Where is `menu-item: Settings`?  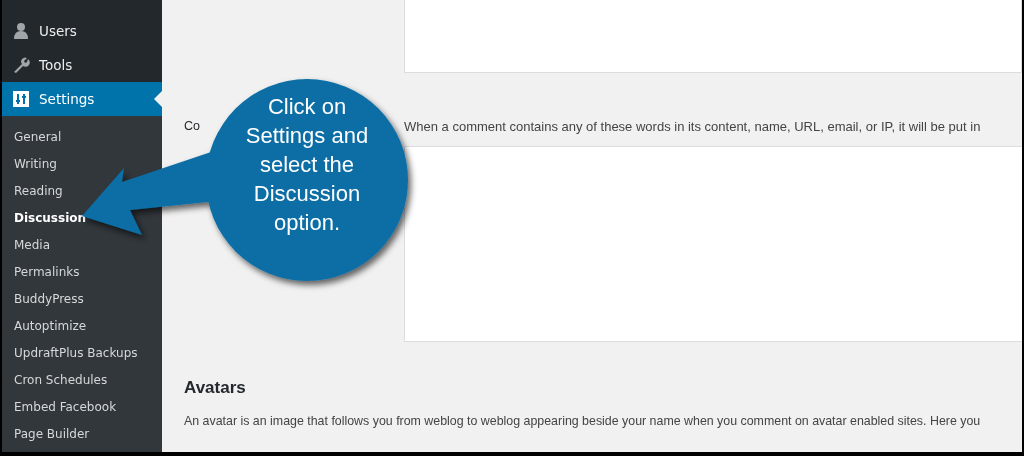 menu-item: Settings is located at coordinates (82, 99).